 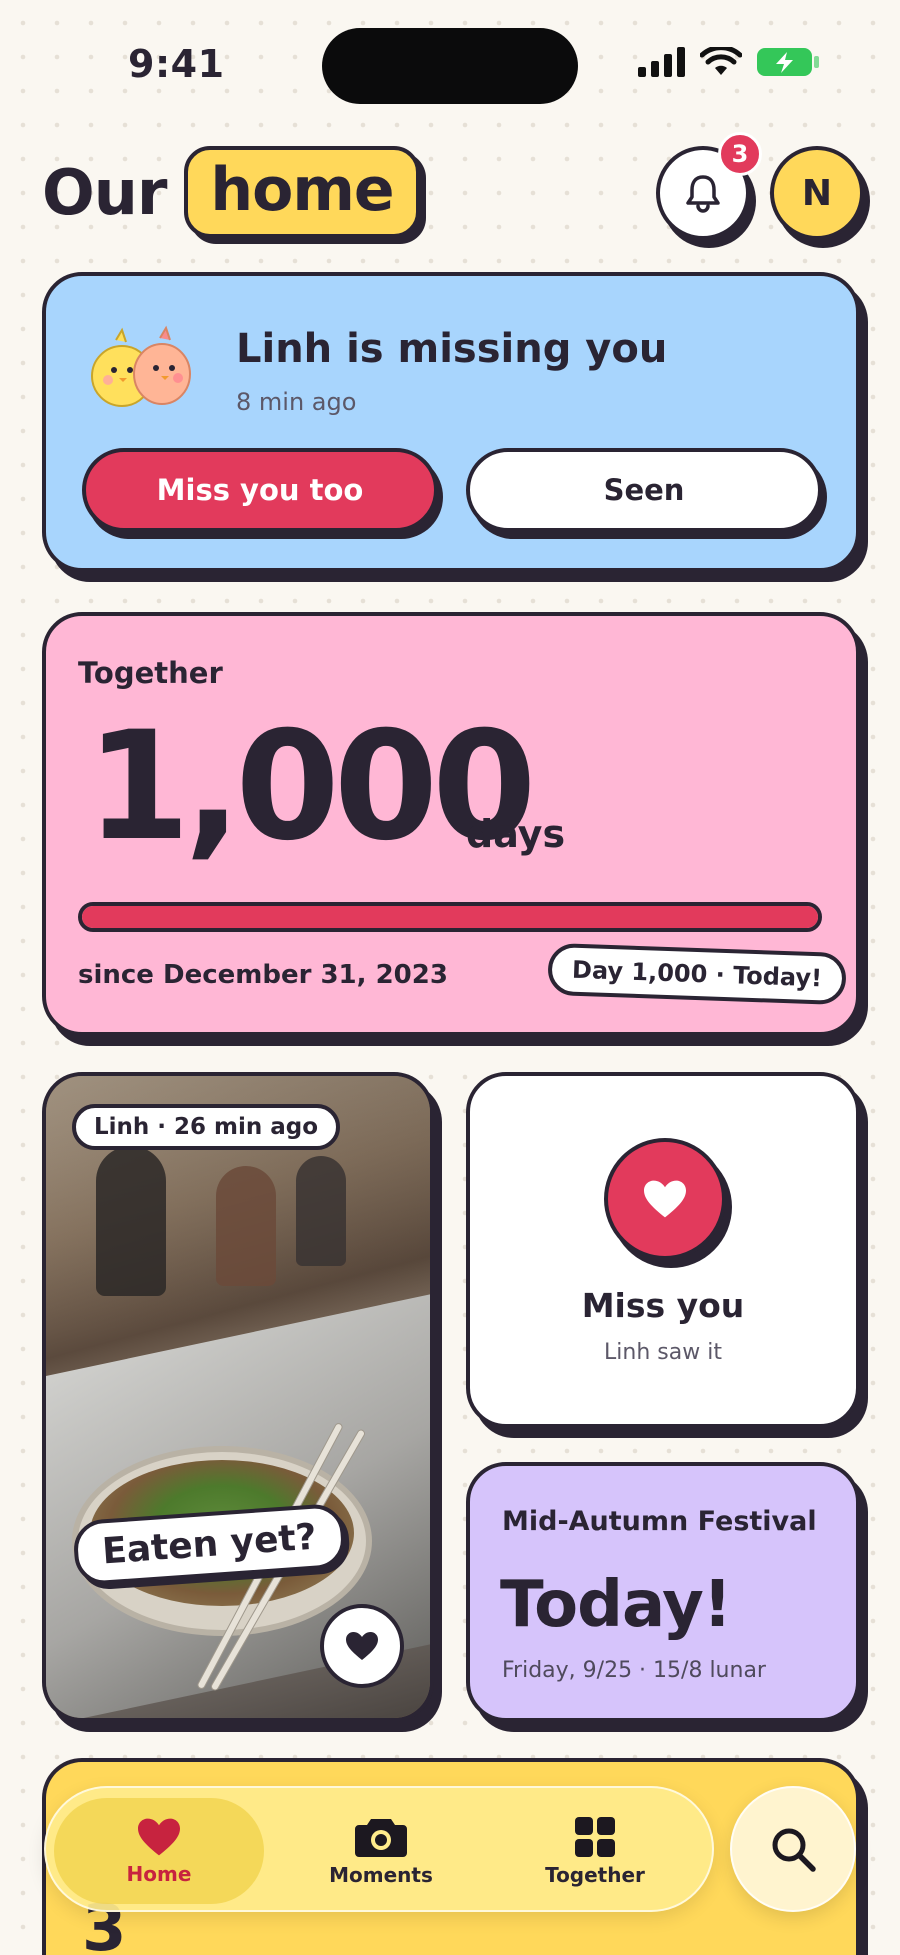 What do you see at coordinates (663, 1305) in the screenshot?
I see `miss-you-title: Miss you` at bounding box center [663, 1305].